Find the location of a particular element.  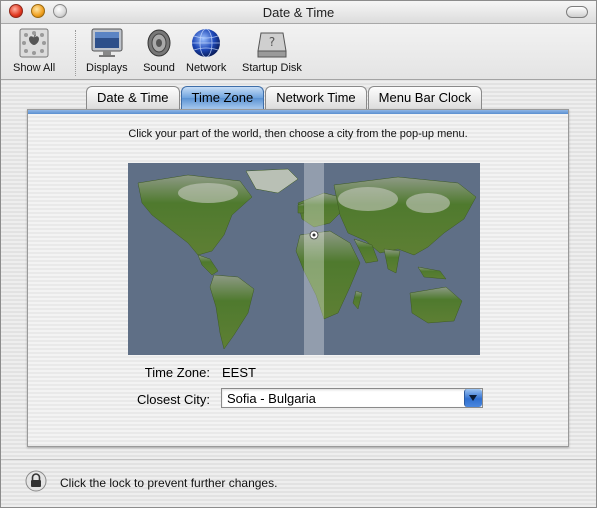

popup-arrow-button is located at coordinates (473, 398).